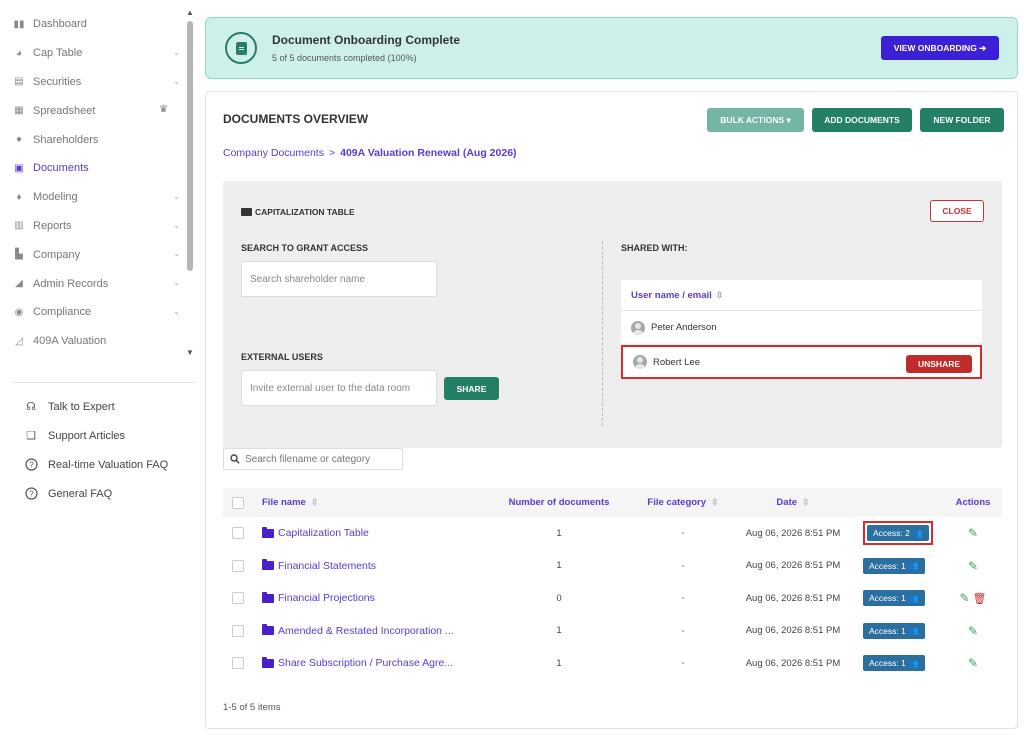 Image resolution: width=1024 pixels, height=737 pixels. Describe the element at coordinates (339, 388) in the screenshot. I see `external-user-input` at that location.